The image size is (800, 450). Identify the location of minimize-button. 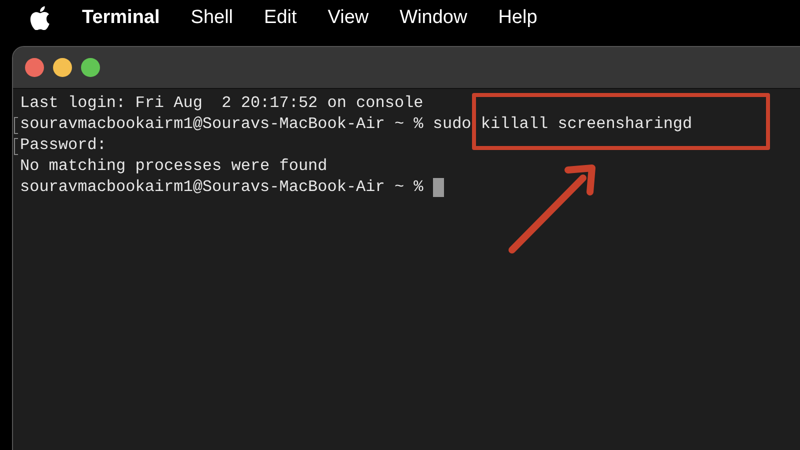
(62, 67).